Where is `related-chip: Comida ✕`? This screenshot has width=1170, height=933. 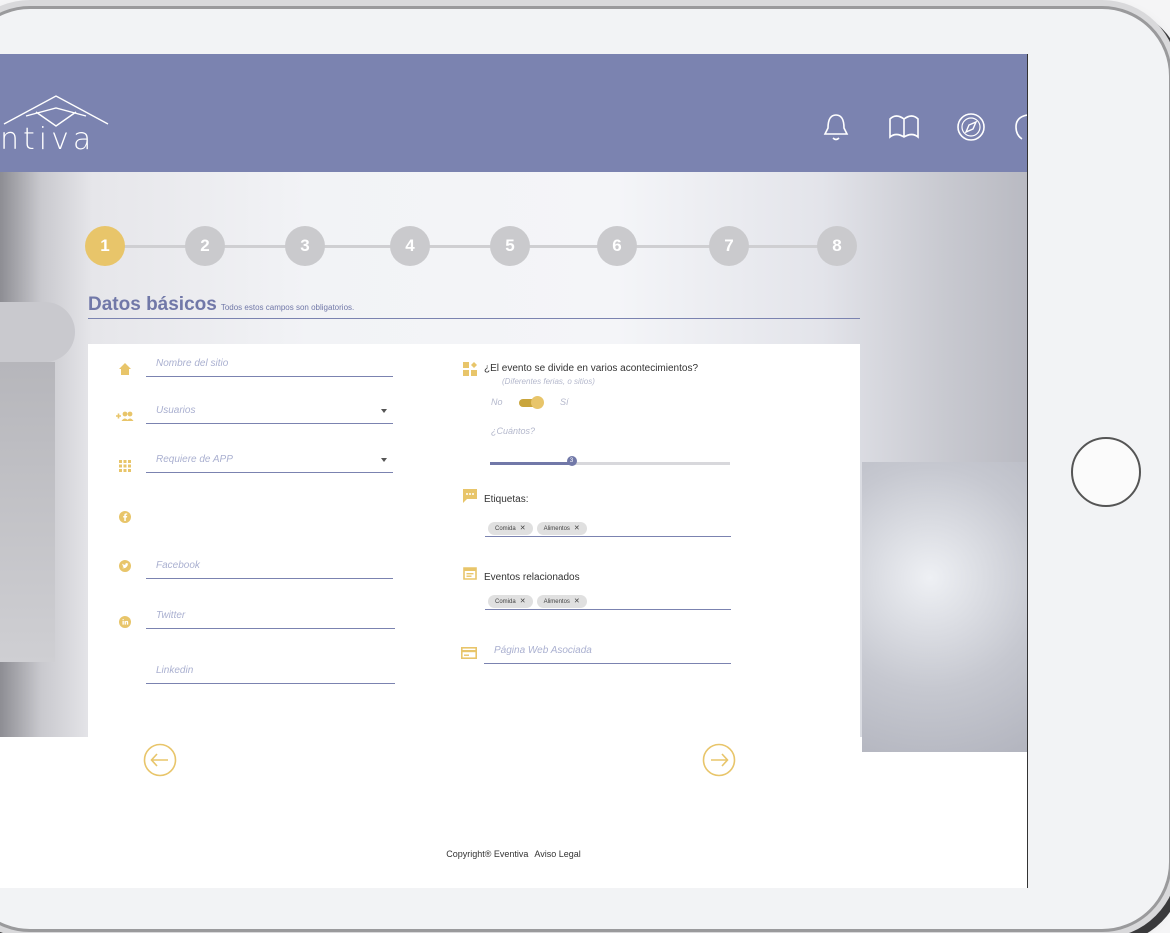 related-chip: Comida ✕ is located at coordinates (510, 601).